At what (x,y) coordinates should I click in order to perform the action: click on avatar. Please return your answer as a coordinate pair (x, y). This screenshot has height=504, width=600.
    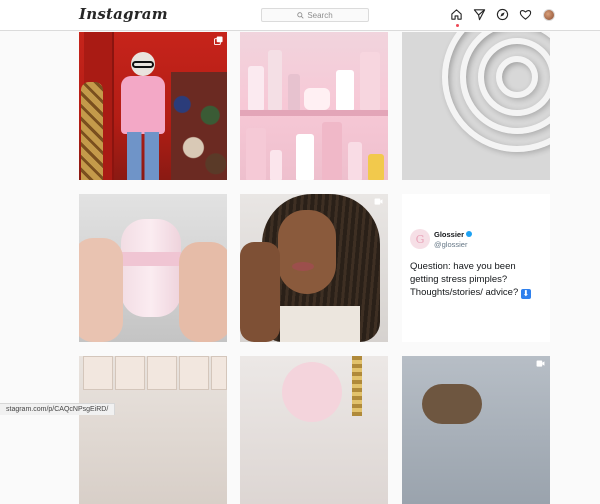
    Looking at the image, I should click on (548, 14).